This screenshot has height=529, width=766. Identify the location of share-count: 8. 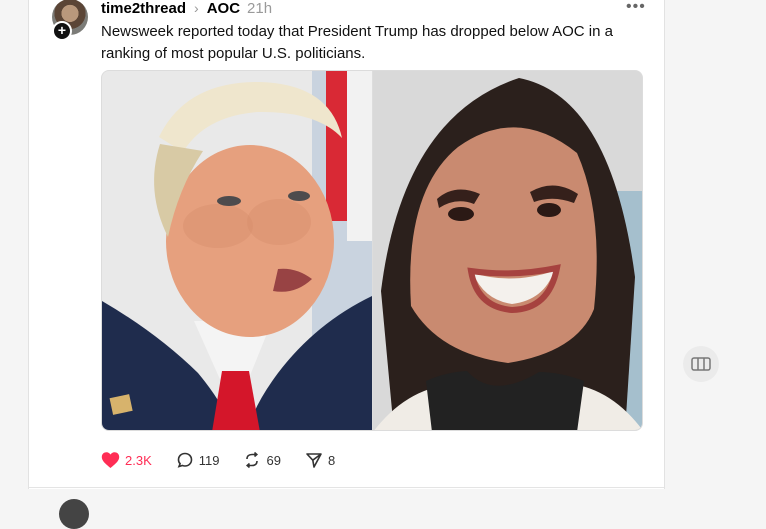
(331, 460).